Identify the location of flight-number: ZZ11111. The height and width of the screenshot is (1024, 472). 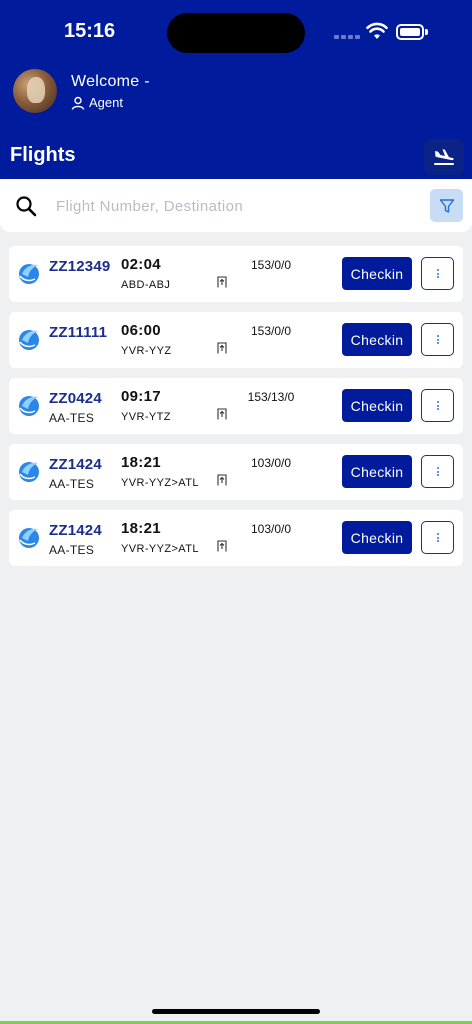
(78, 332).